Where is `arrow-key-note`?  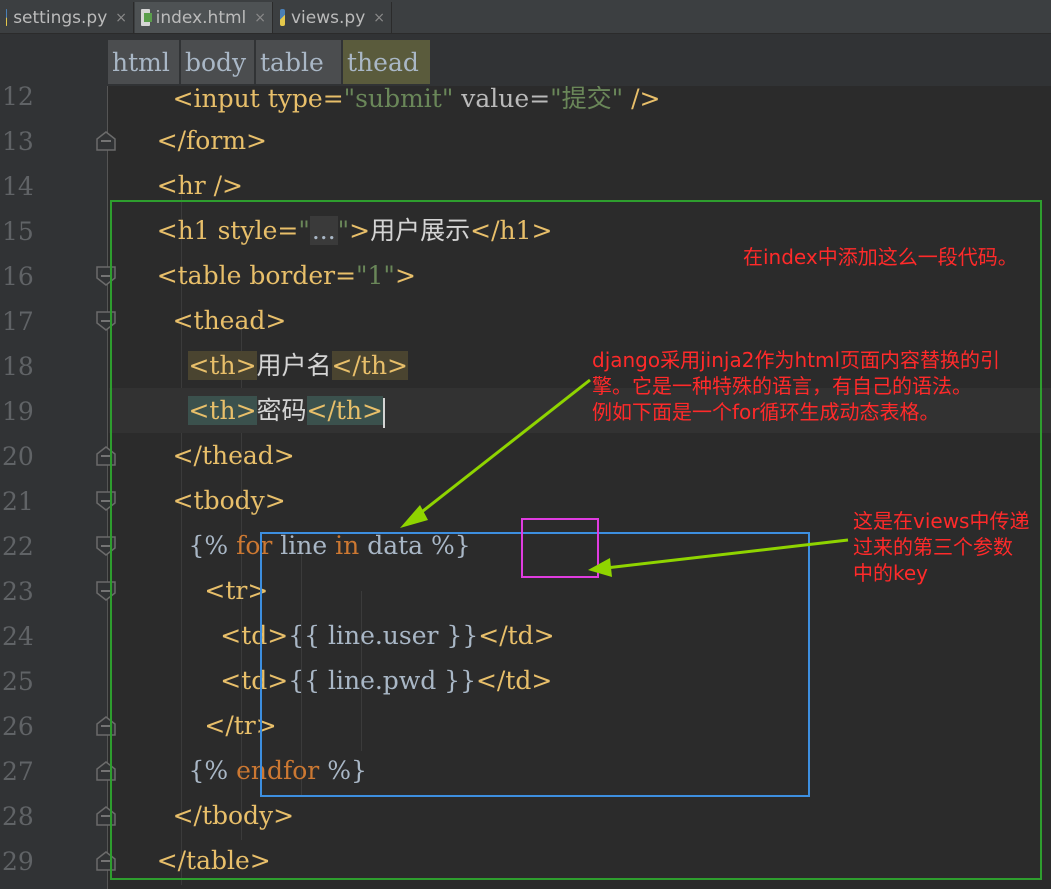 arrow-key-note is located at coordinates (727, 554).